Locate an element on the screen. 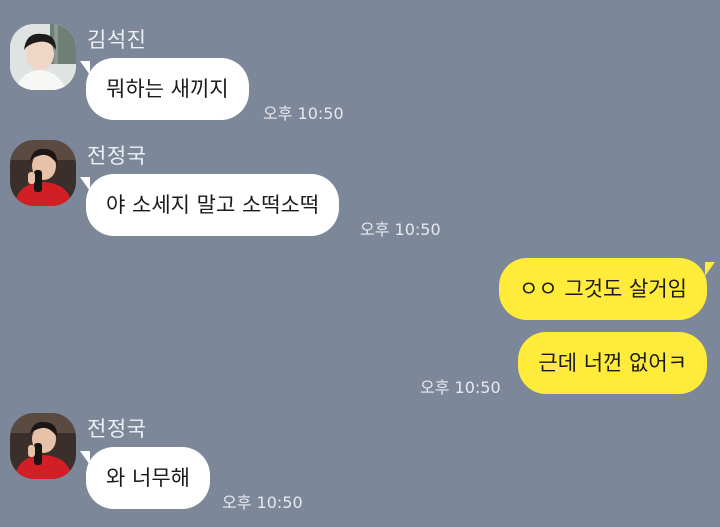  message-bubble: ㅇㅇ 그것도 살거임 is located at coordinates (603, 289).